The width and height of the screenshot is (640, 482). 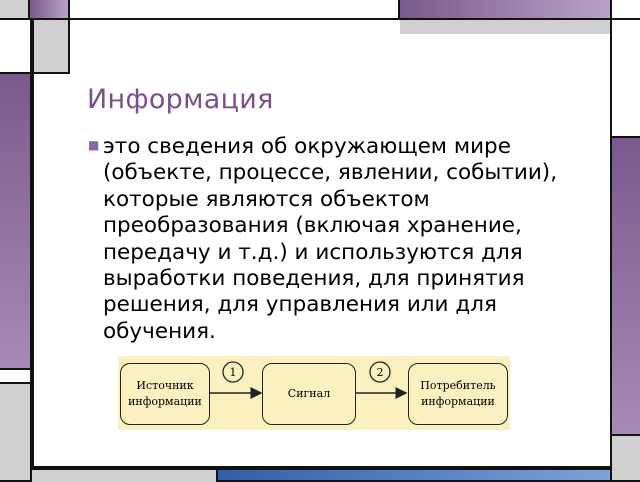 What do you see at coordinates (16, 46) in the screenshot?
I see `decor-left-top-box` at bounding box center [16, 46].